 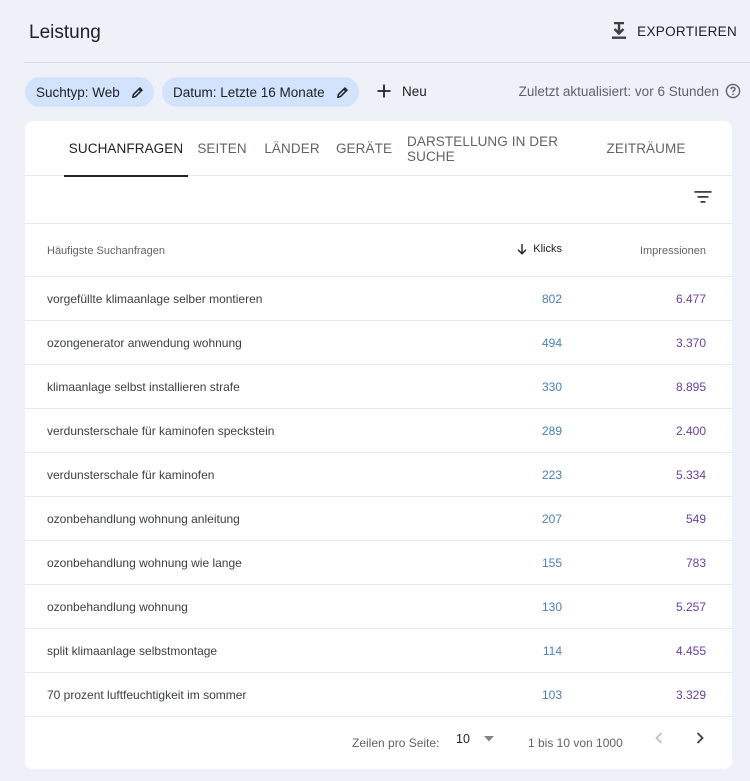 What do you see at coordinates (646, 148) in the screenshot?
I see `tab-dates: ZEITRÄUME` at bounding box center [646, 148].